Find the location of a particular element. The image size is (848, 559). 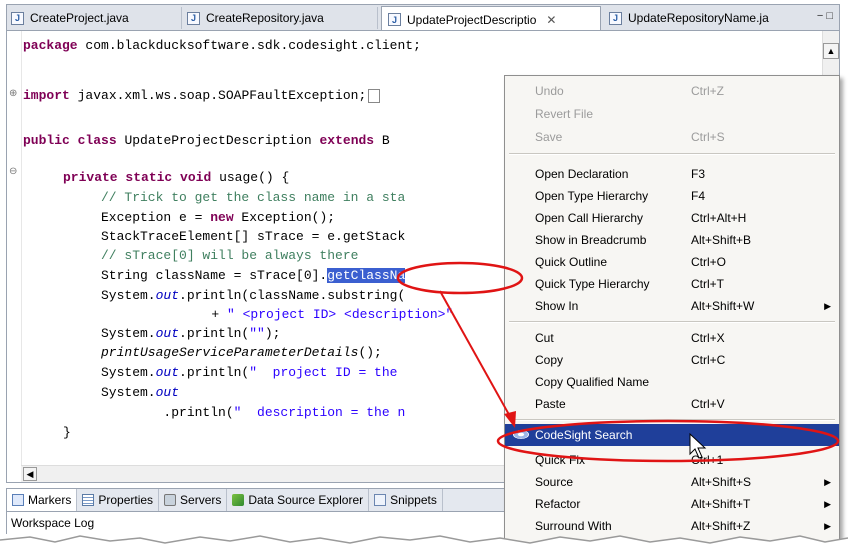

menu-item-revert-file: Revert File is located at coordinates (672, 114).